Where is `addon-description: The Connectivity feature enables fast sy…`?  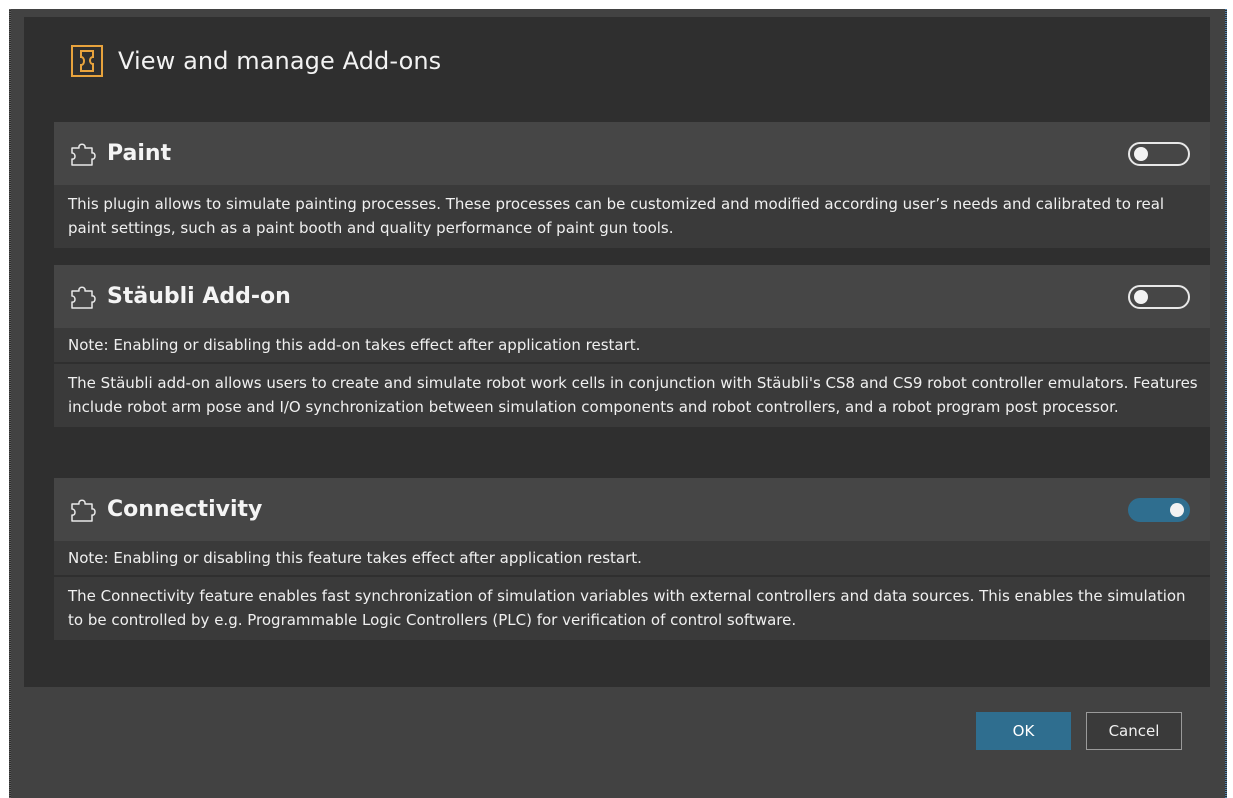 addon-description: The Connectivity feature enables fast sy… is located at coordinates (627, 608).